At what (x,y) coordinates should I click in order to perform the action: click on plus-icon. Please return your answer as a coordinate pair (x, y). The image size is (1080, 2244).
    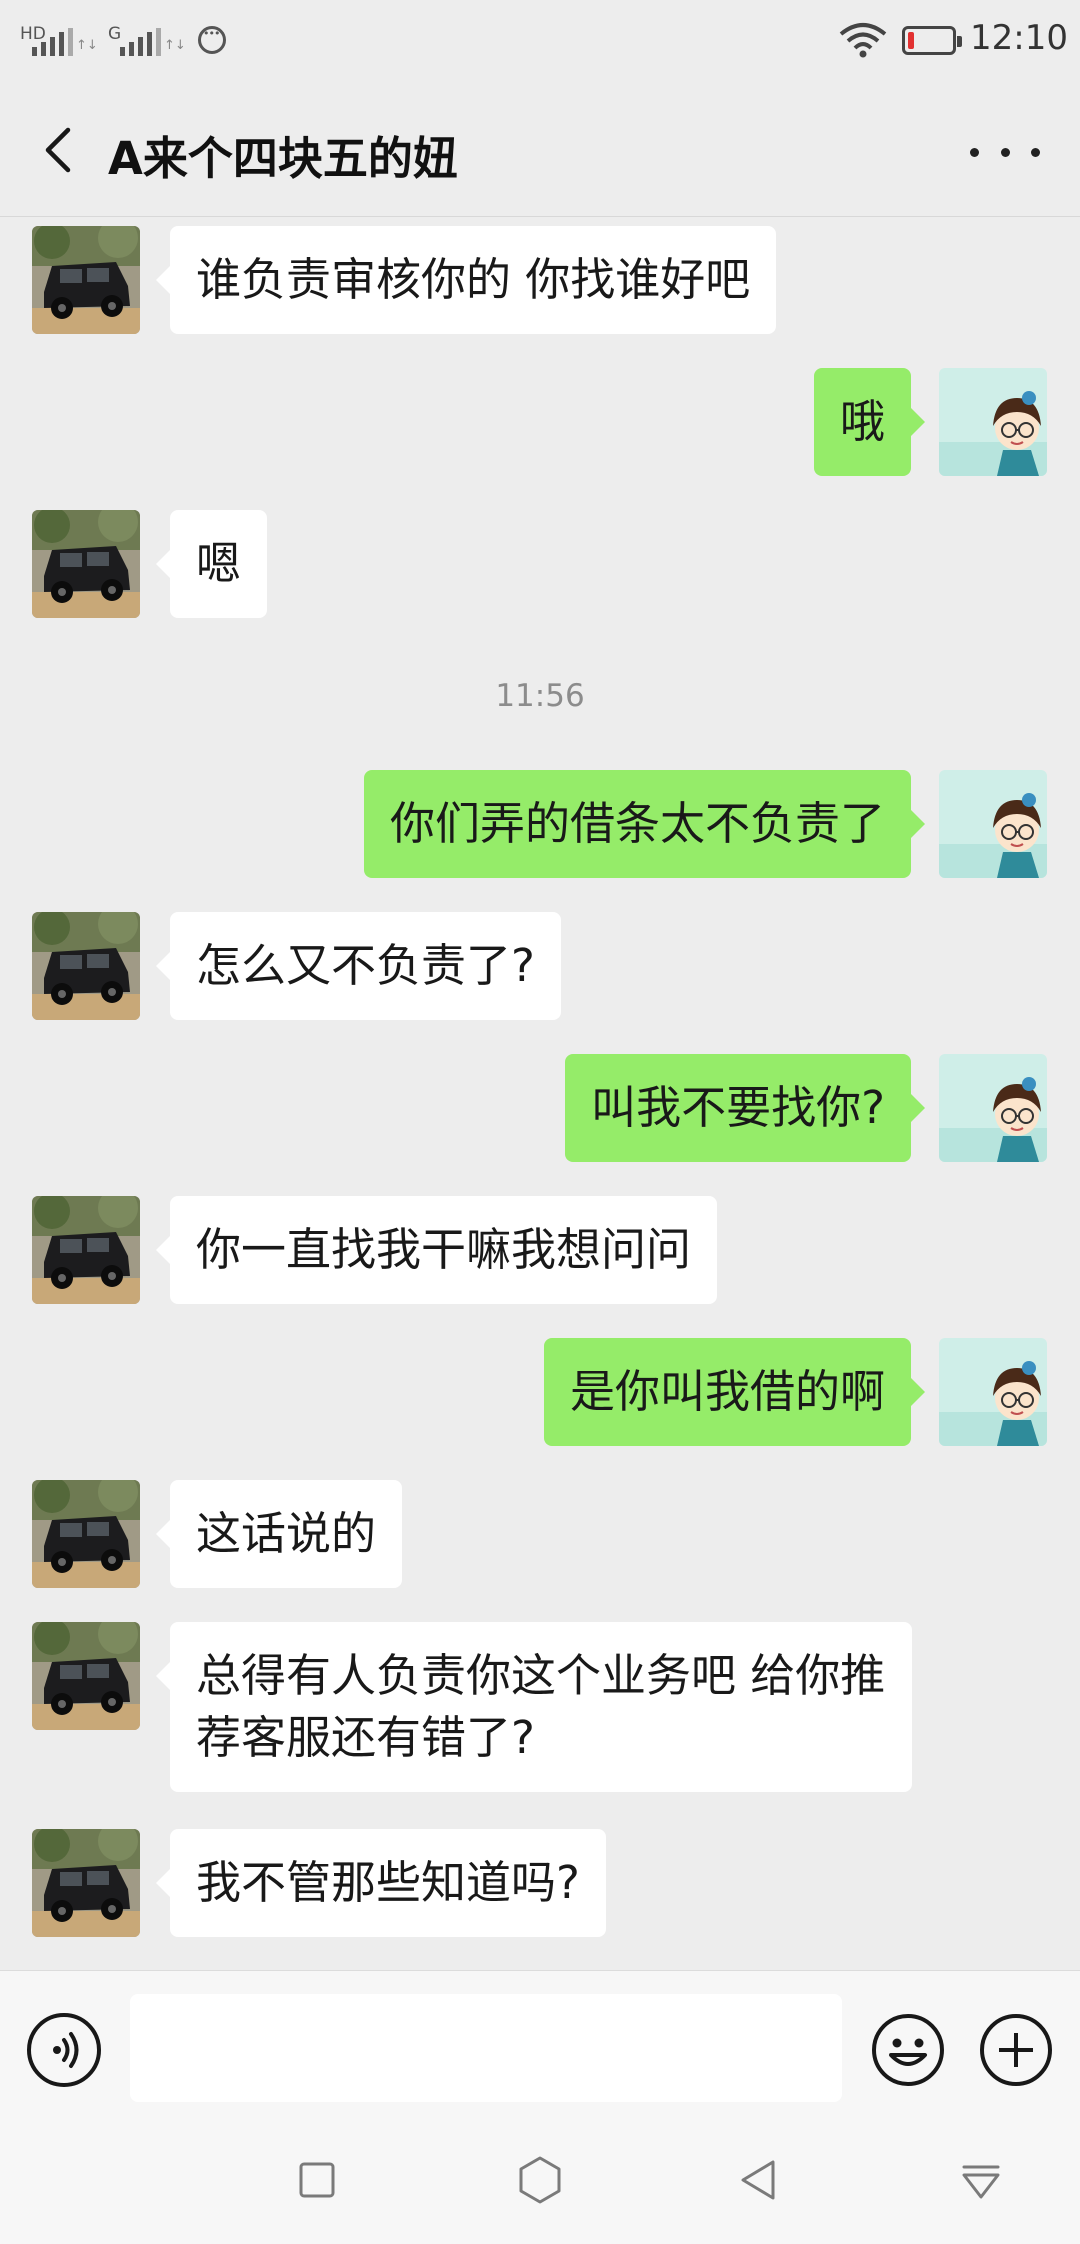
    Looking at the image, I should click on (1016, 2050).